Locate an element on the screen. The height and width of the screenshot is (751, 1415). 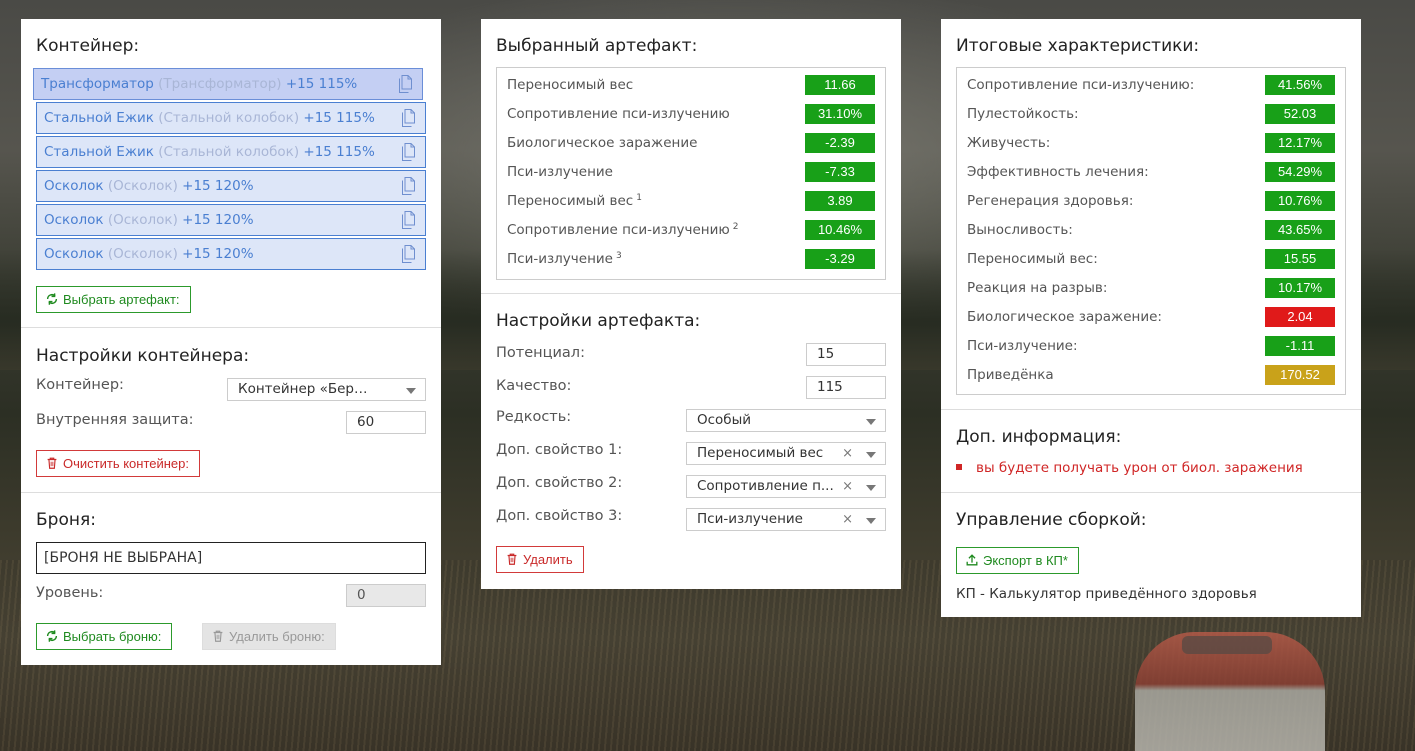
stat-value: 10.46% is located at coordinates (840, 230).